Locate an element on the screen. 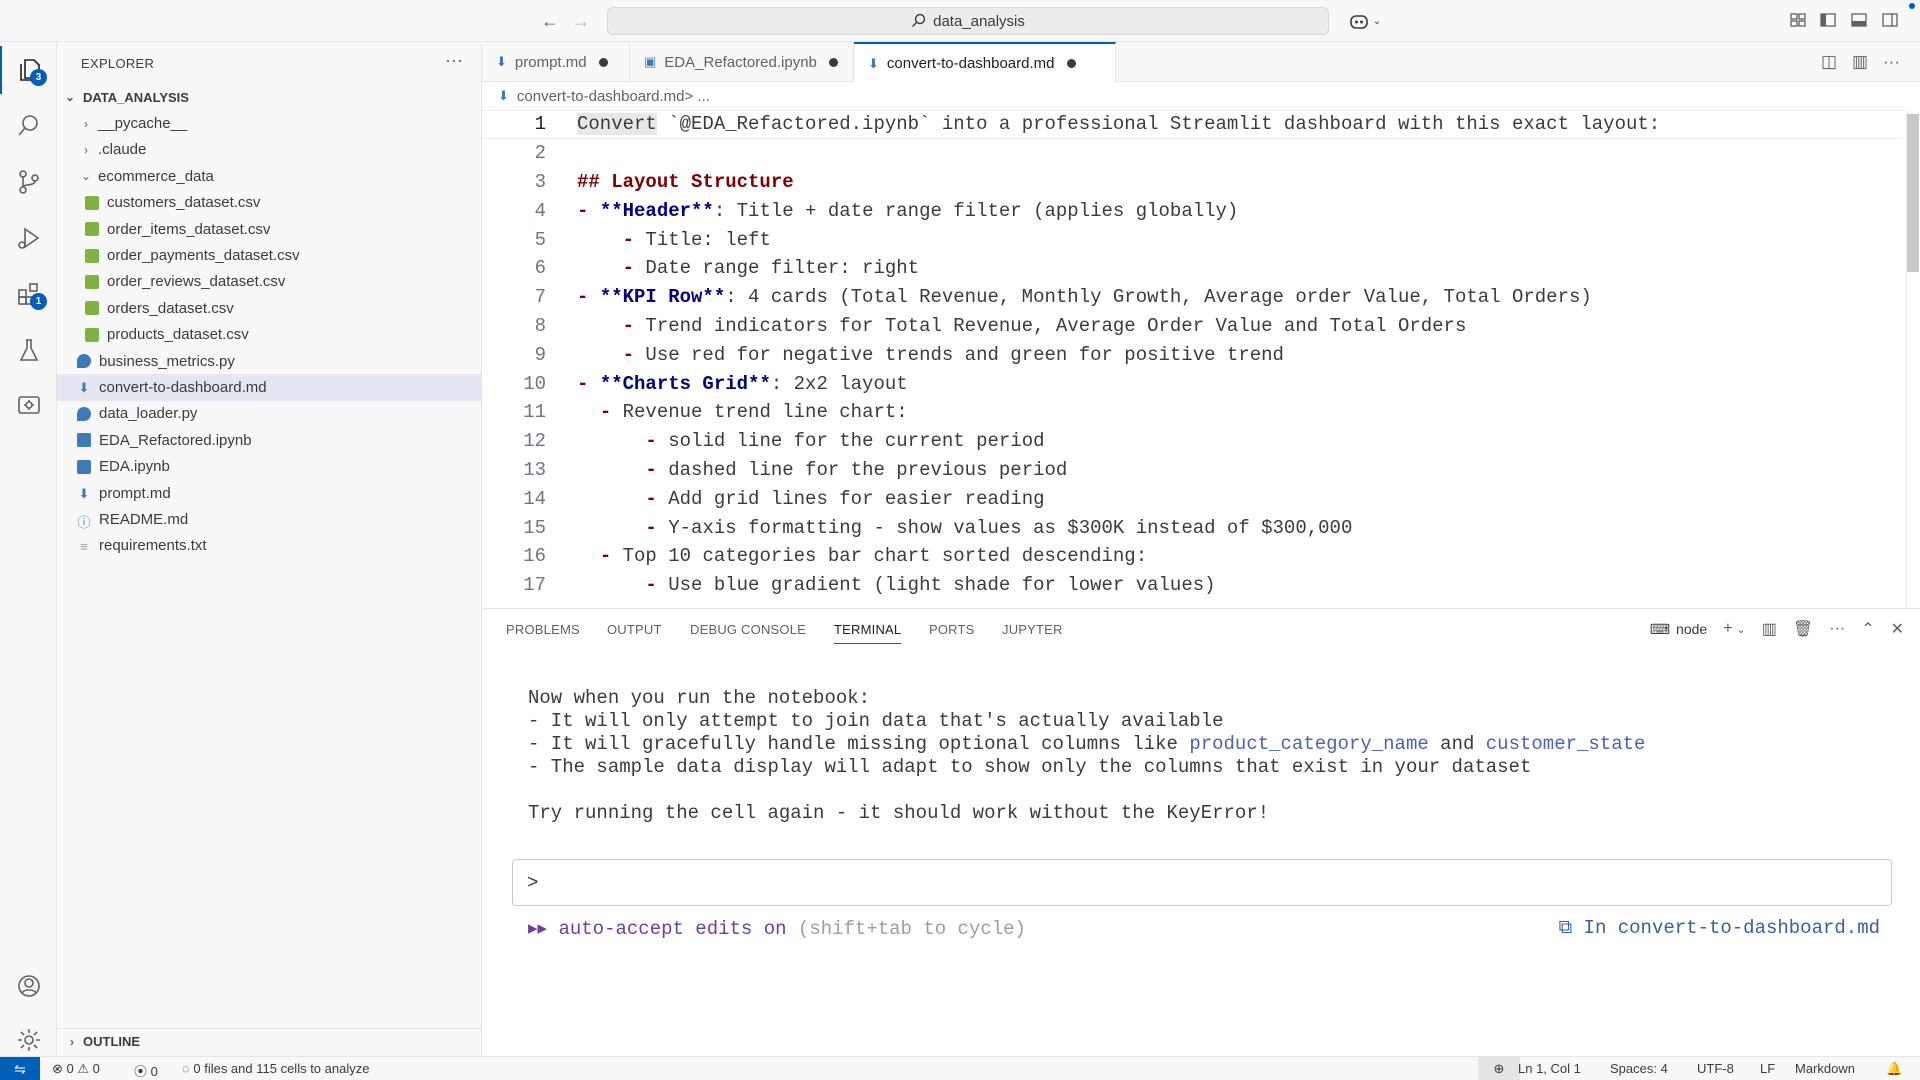  terminal-shell-selector: ⌨ node is located at coordinates (1678, 629).